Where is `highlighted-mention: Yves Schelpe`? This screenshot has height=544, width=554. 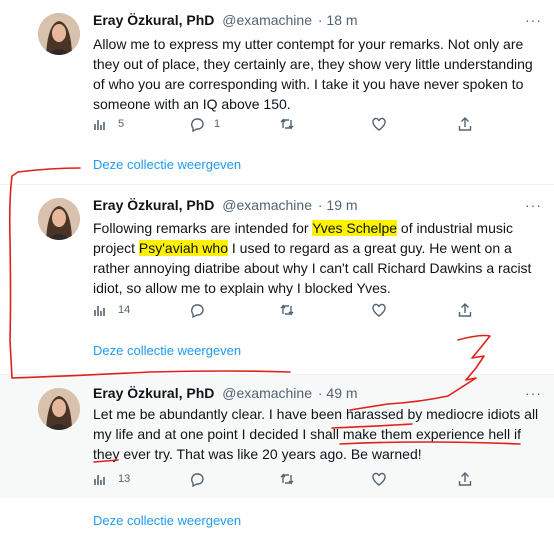
highlighted-mention: Yves Schelpe is located at coordinates (355, 228).